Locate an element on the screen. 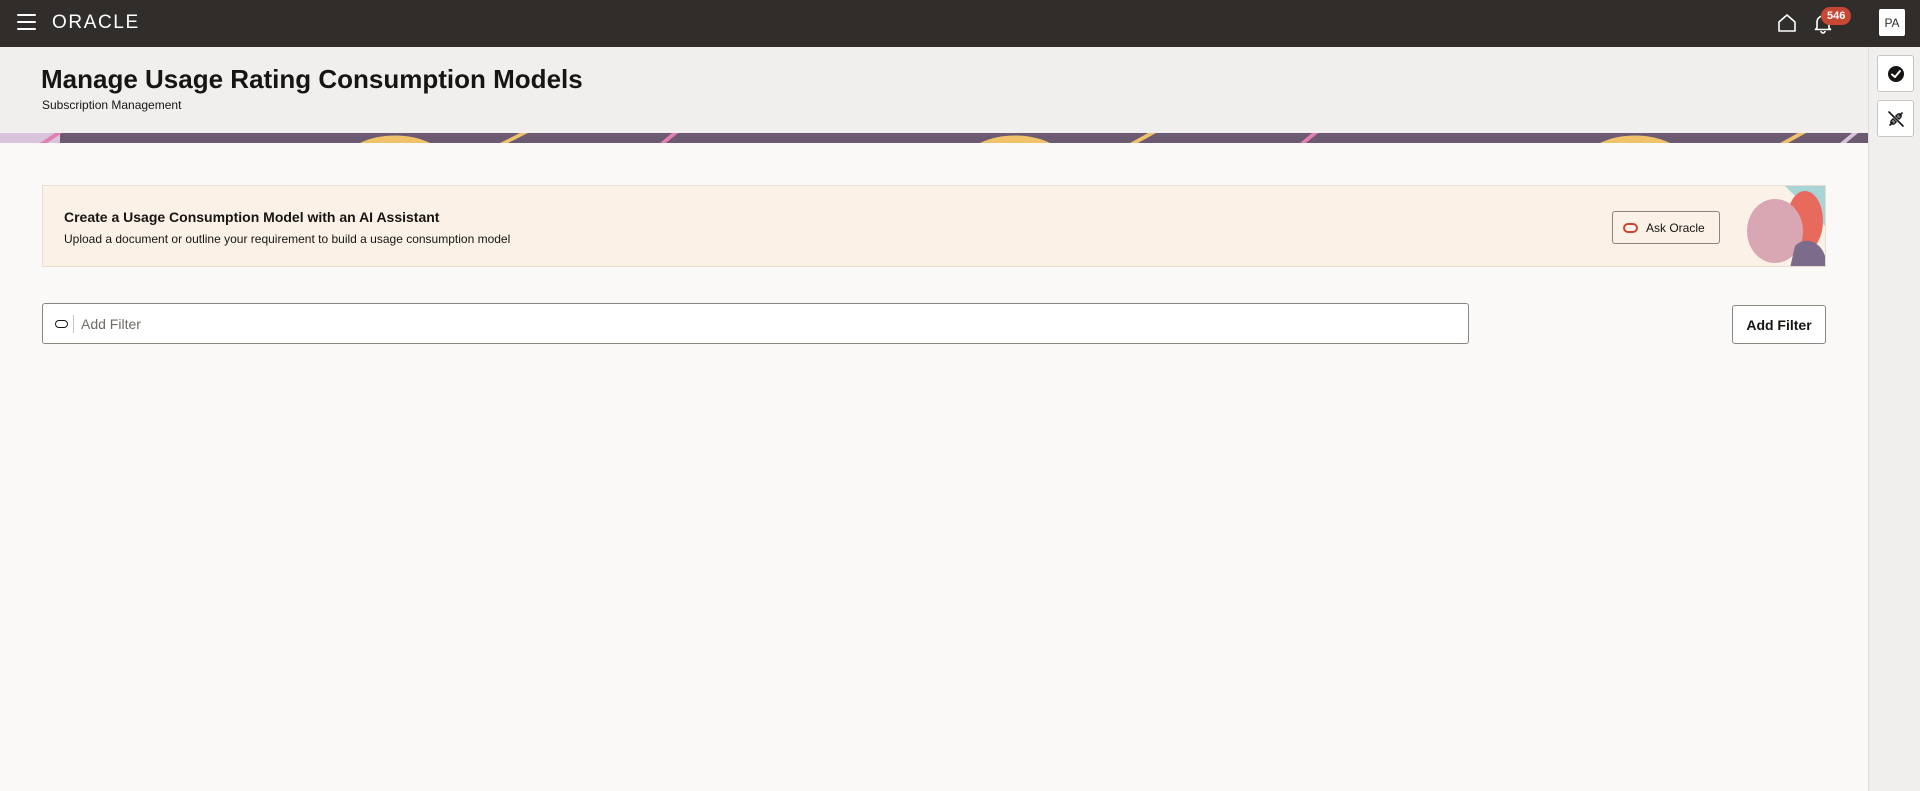 Image resolution: width=1920 pixels, height=791 pixels. decorative-banner is located at coordinates (934, 138).